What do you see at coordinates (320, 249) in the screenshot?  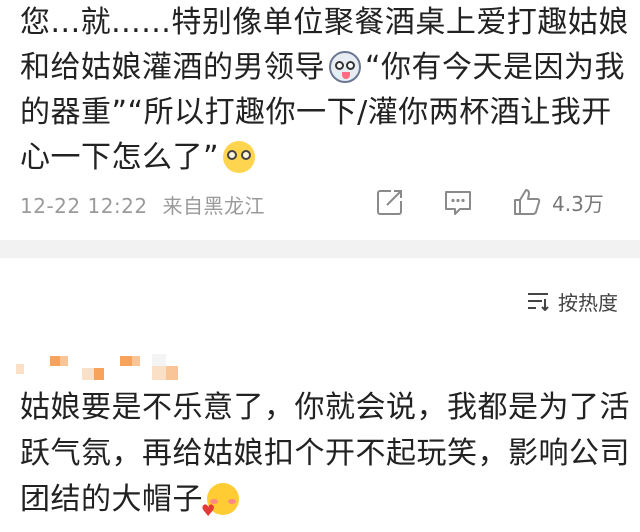 I see `section-divider` at bounding box center [320, 249].